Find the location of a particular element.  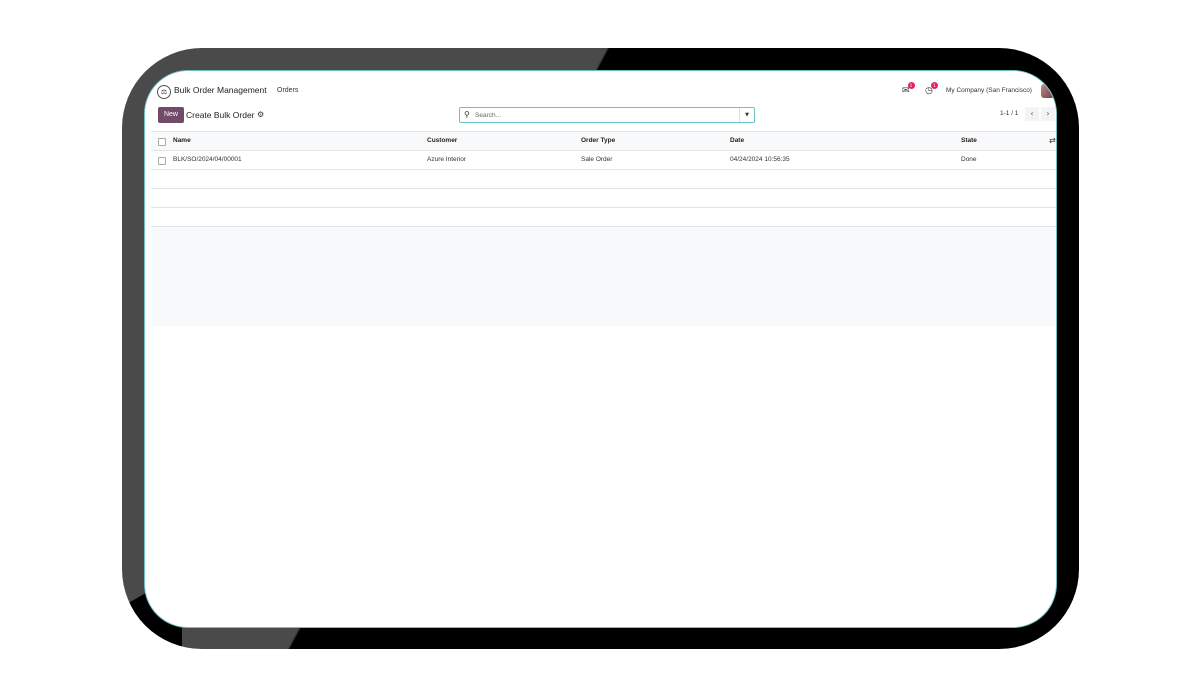

column-header-state: State is located at coordinates (969, 140).